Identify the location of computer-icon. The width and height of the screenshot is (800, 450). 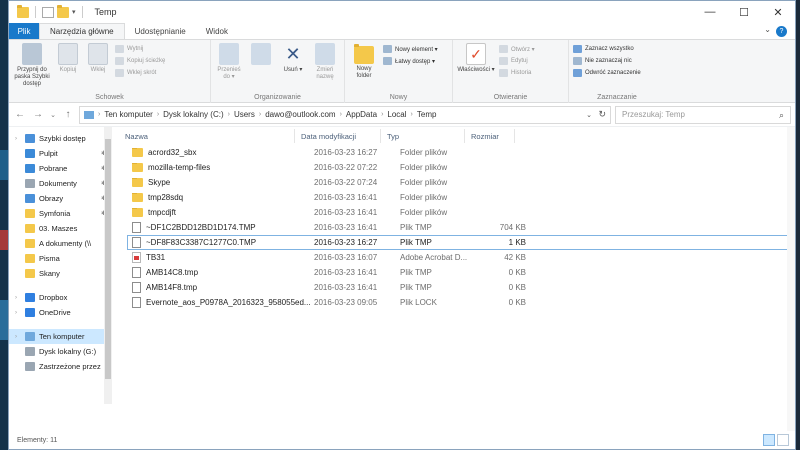
(30, 336).